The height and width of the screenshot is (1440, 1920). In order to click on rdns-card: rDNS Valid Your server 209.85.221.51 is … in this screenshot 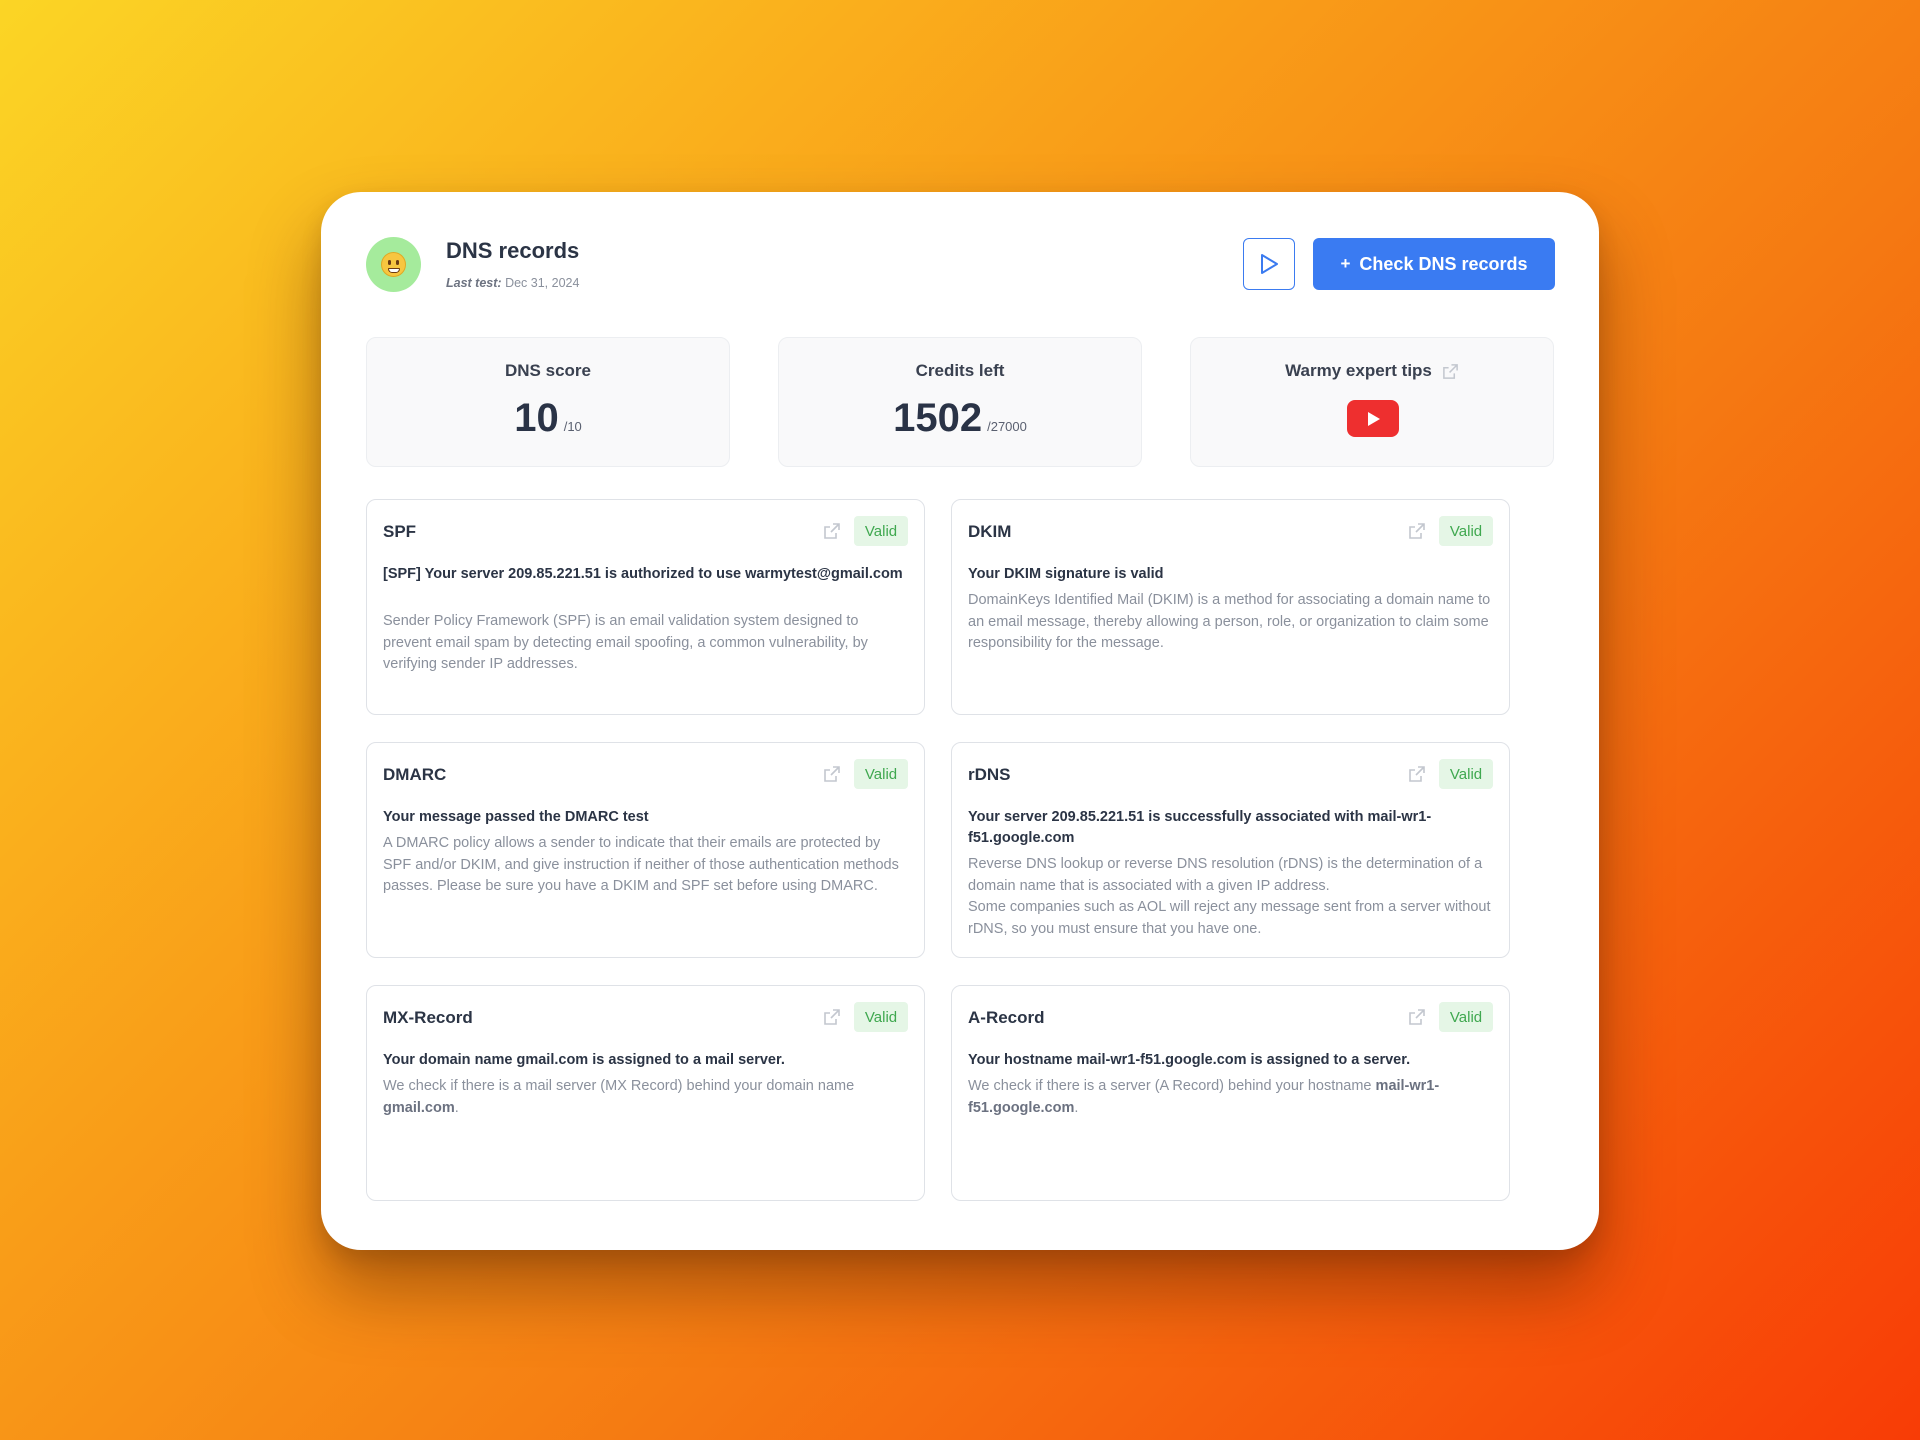, I will do `click(1230, 850)`.